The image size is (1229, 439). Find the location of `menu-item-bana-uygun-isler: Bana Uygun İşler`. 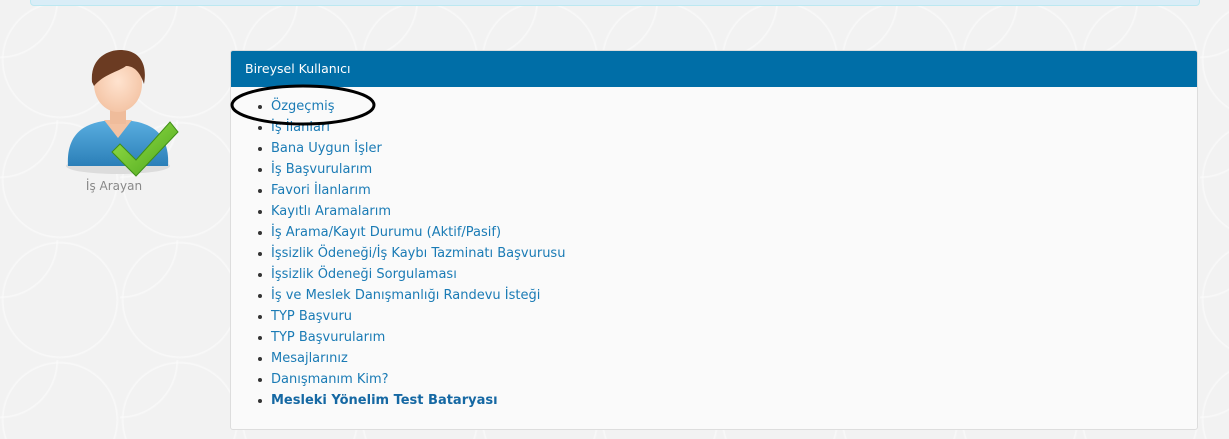

menu-item-bana-uygun-isler: Bana Uygun İşler is located at coordinates (714, 148).